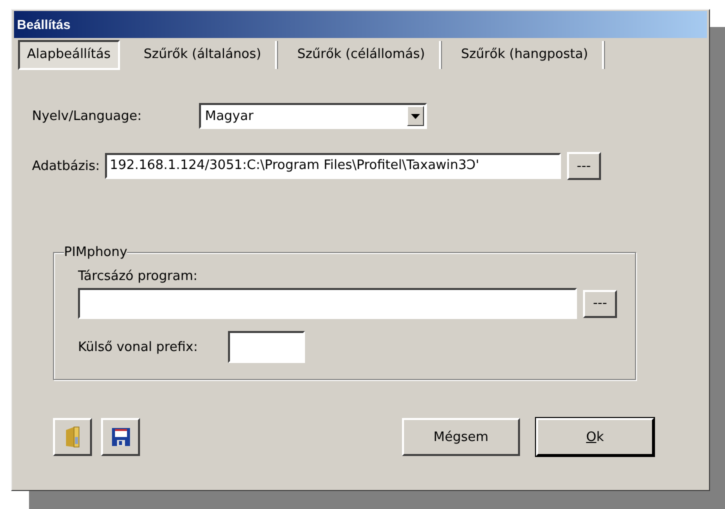  Describe the element at coordinates (204, 55) in the screenshot. I see `tab: Szűrők (általános)` at that location.